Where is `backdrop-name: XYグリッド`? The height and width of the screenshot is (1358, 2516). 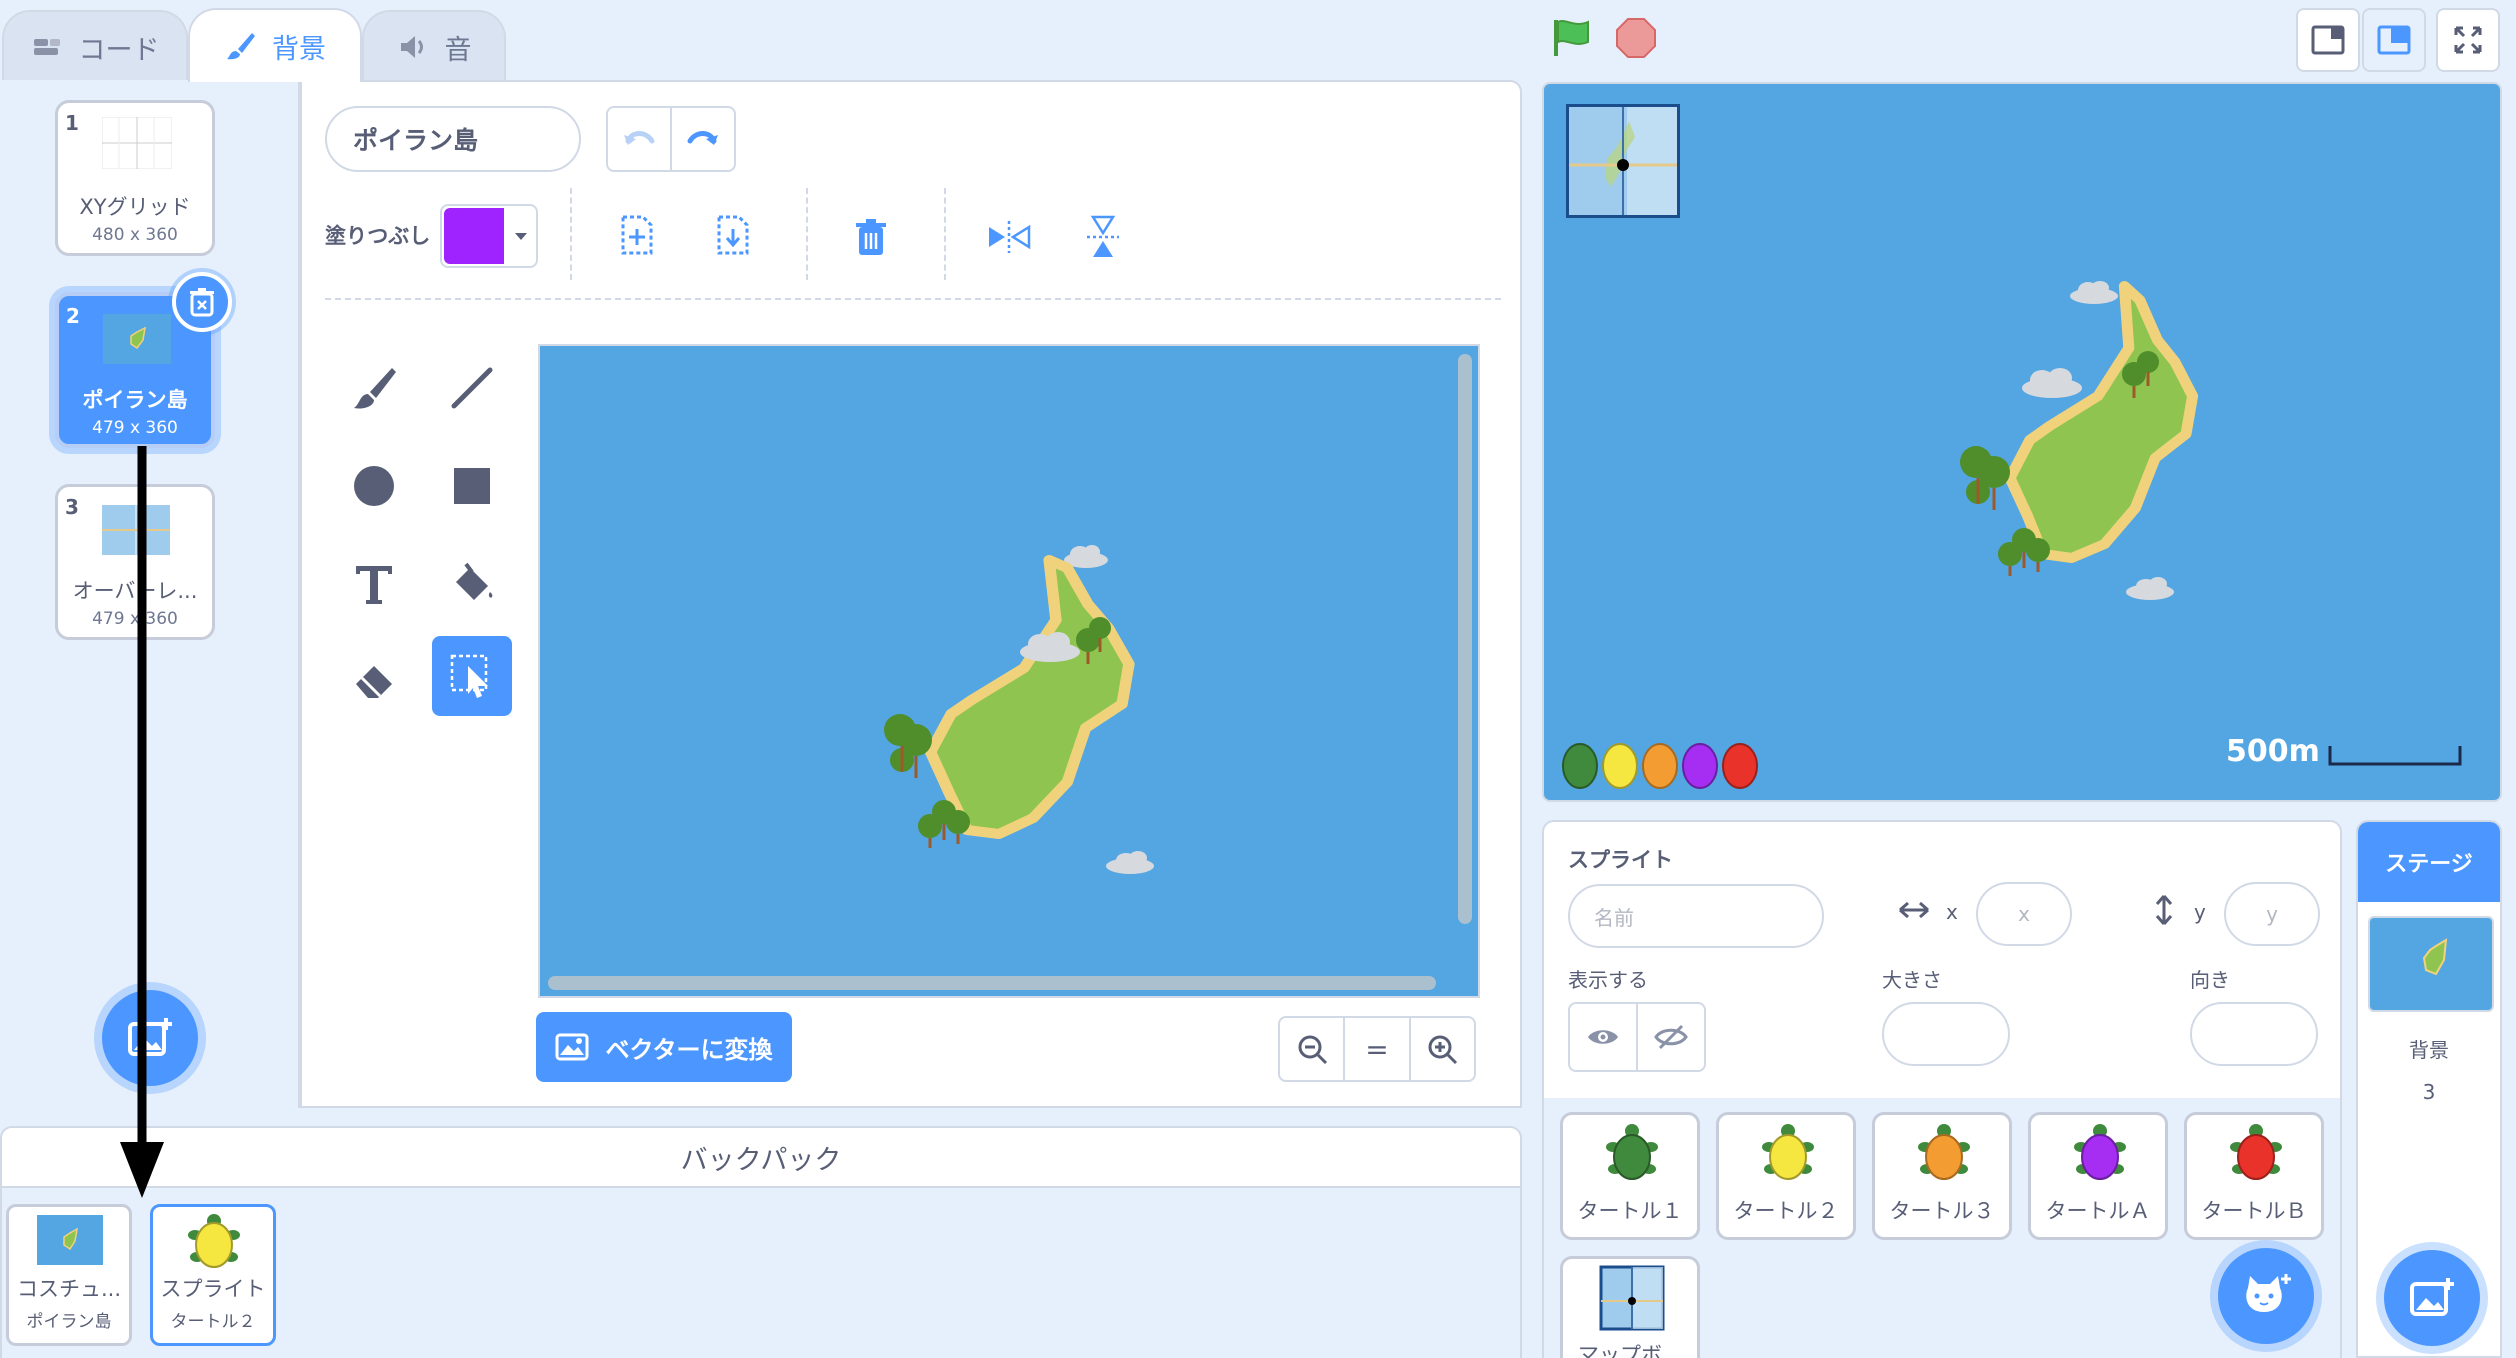
backdrop-name: XYグリッド is located at coordinates (135, 207).